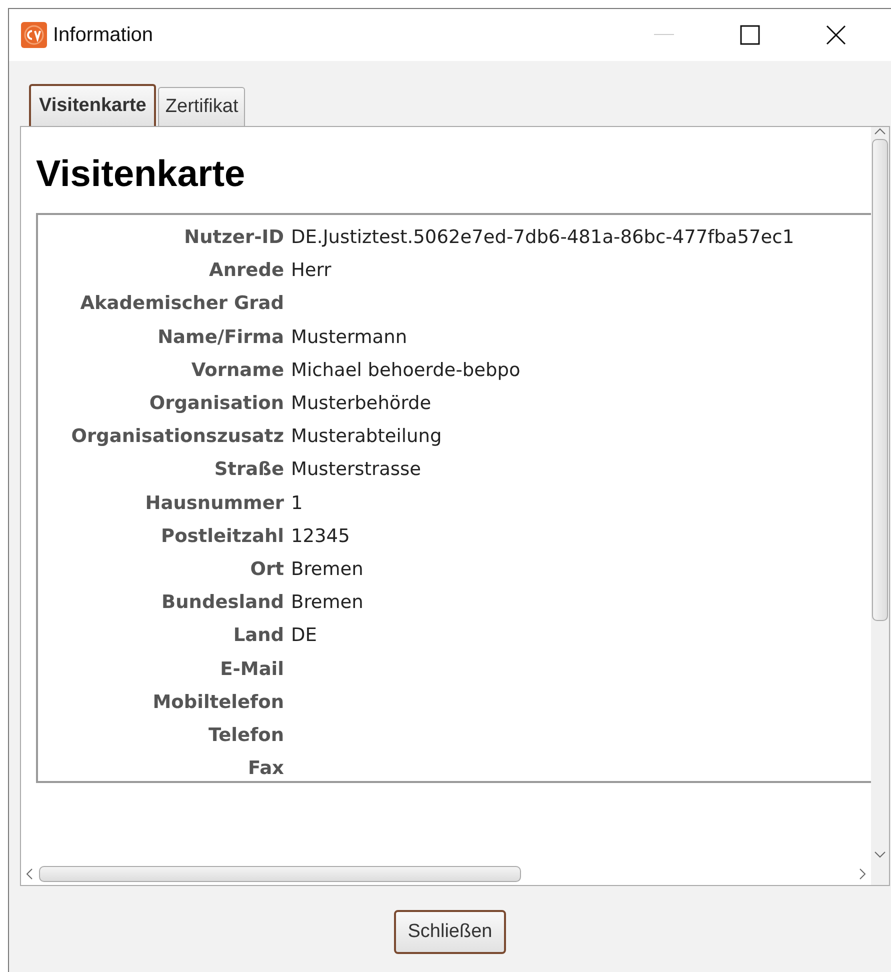 This screenshot has height=972, width=891. Describe the element at coordinates (542, 237) in the screenshot. I see `field-value: DE.Justiztest.5062e7ed-7db6-481a-86bc-477fba57ec1` at that location.